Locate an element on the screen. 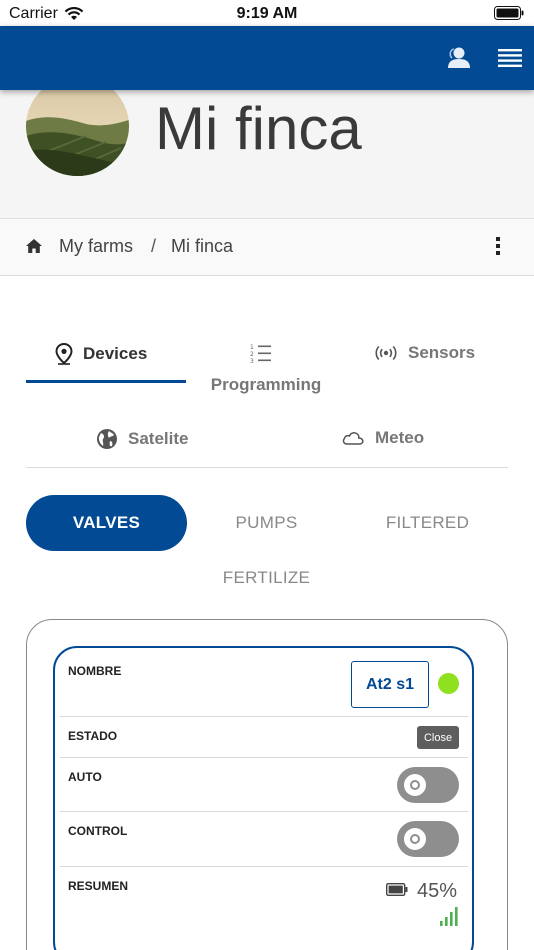 The height and width of the screenshot is (950, 534). more-options-icon is located at coordinates (498, 247).